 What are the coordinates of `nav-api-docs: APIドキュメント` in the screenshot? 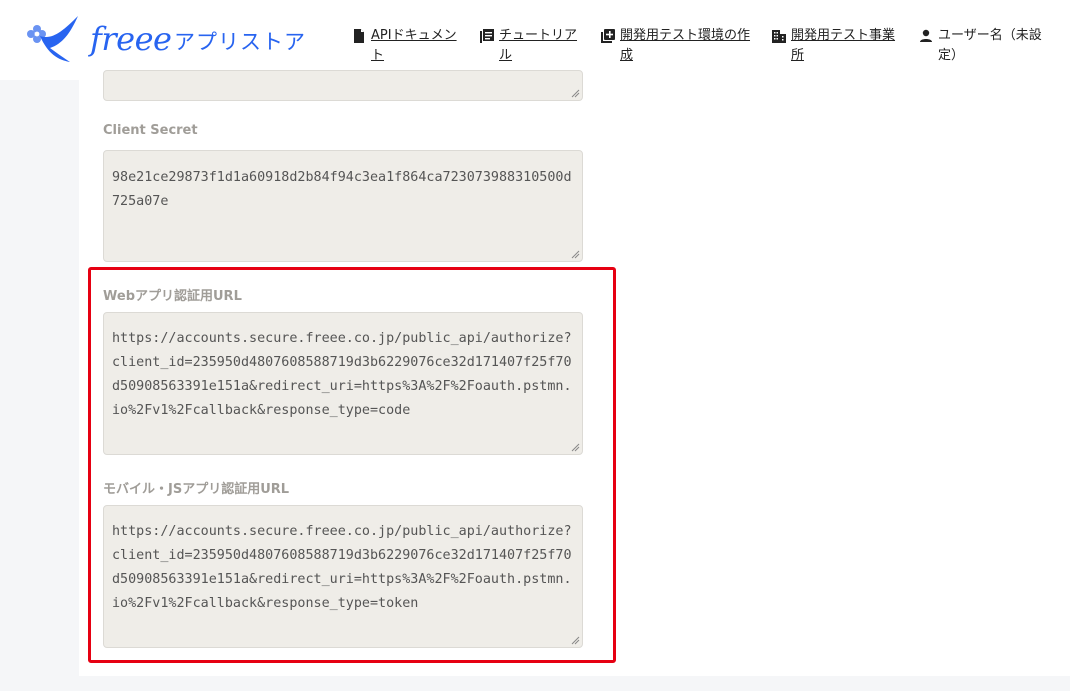 It's located at (407, 46).